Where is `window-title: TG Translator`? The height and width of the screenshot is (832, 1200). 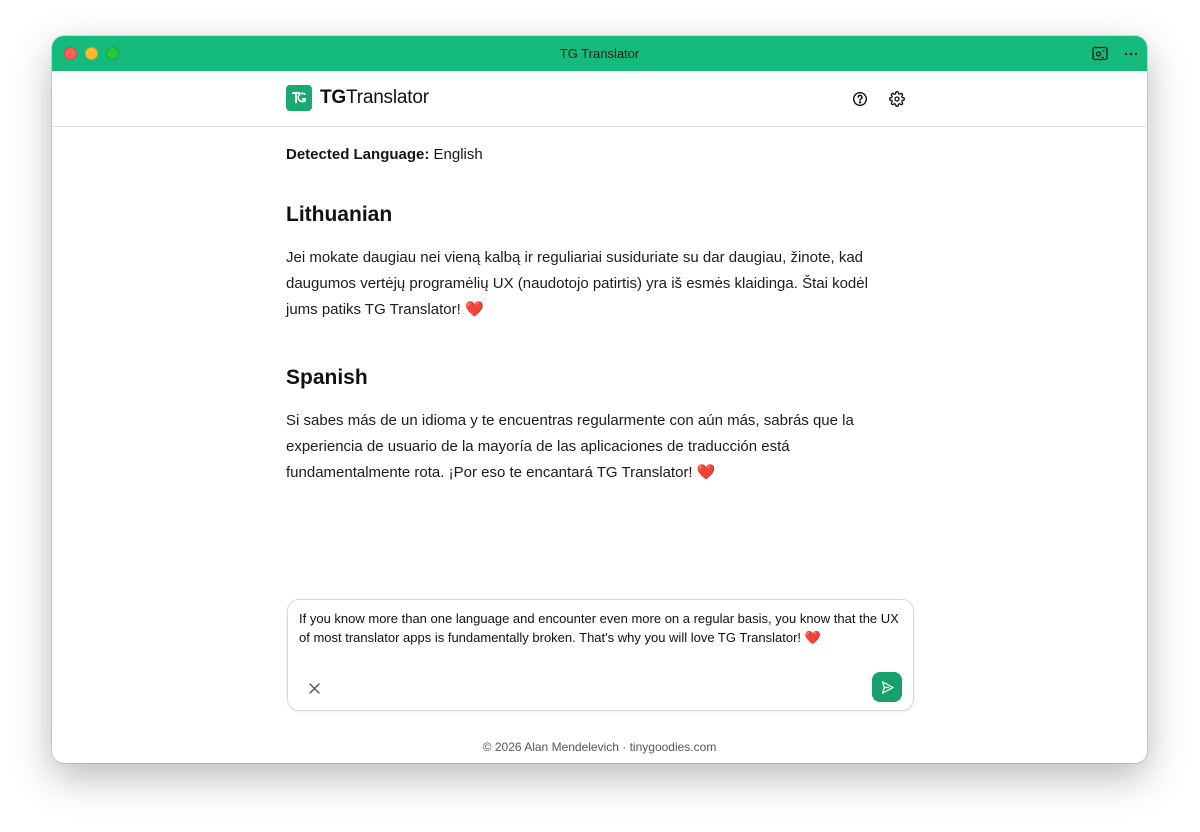
window-title: TG Translator is located at coordinates (599, 53).